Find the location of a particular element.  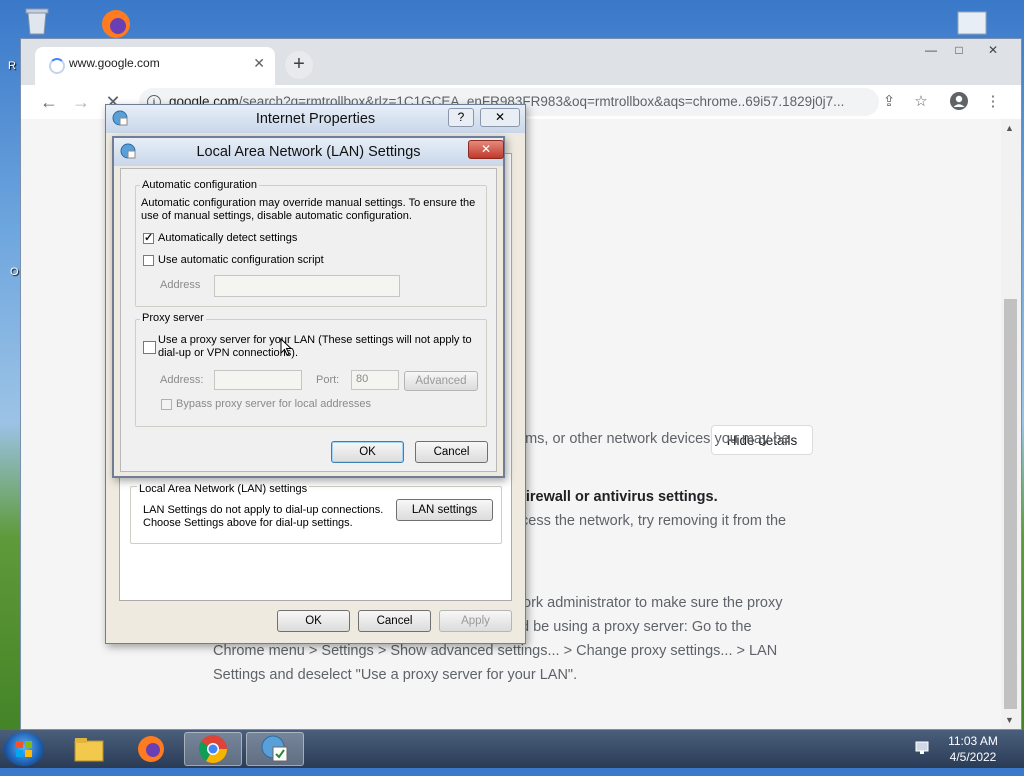

start-button is located at coordinates (24, 749).